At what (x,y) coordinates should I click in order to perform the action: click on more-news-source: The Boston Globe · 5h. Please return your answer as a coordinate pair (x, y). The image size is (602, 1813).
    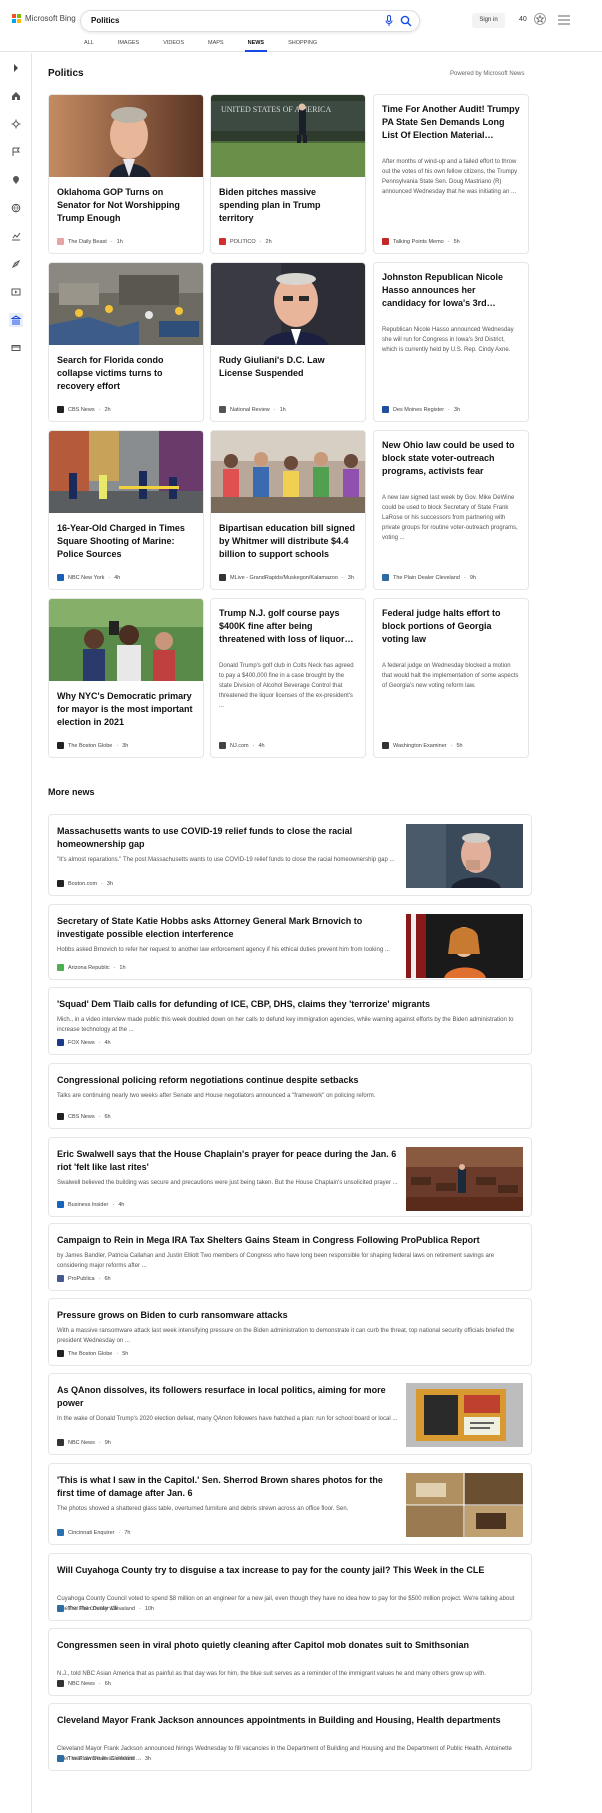
    Looking at the image, I should click on (92, 1353).